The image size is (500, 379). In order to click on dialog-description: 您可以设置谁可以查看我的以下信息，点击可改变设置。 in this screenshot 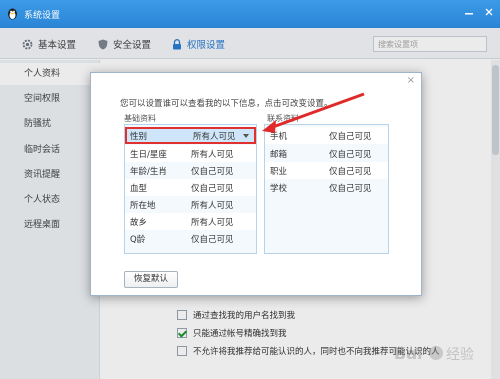, I will do `click(226, 104)`.